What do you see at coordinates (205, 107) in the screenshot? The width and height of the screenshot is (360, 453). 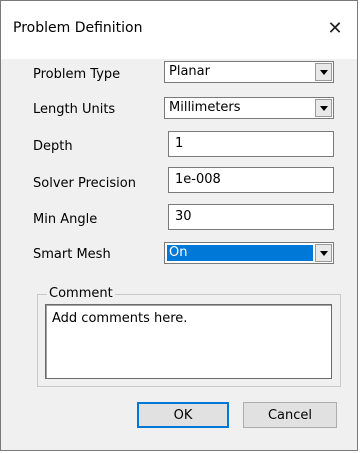 I see `length-units-value: Millimeters` at bounding box center [205, 107].